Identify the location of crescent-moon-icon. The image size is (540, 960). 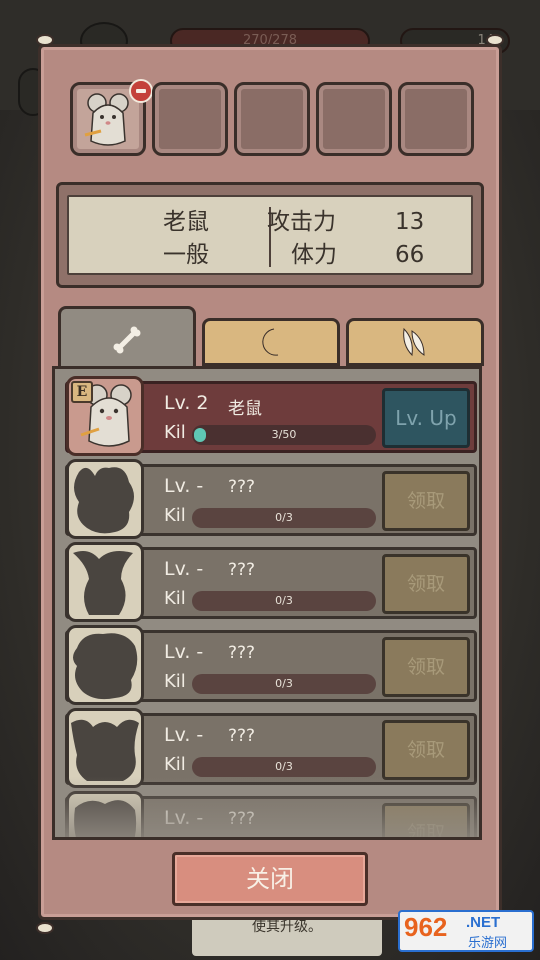
(270, 342).